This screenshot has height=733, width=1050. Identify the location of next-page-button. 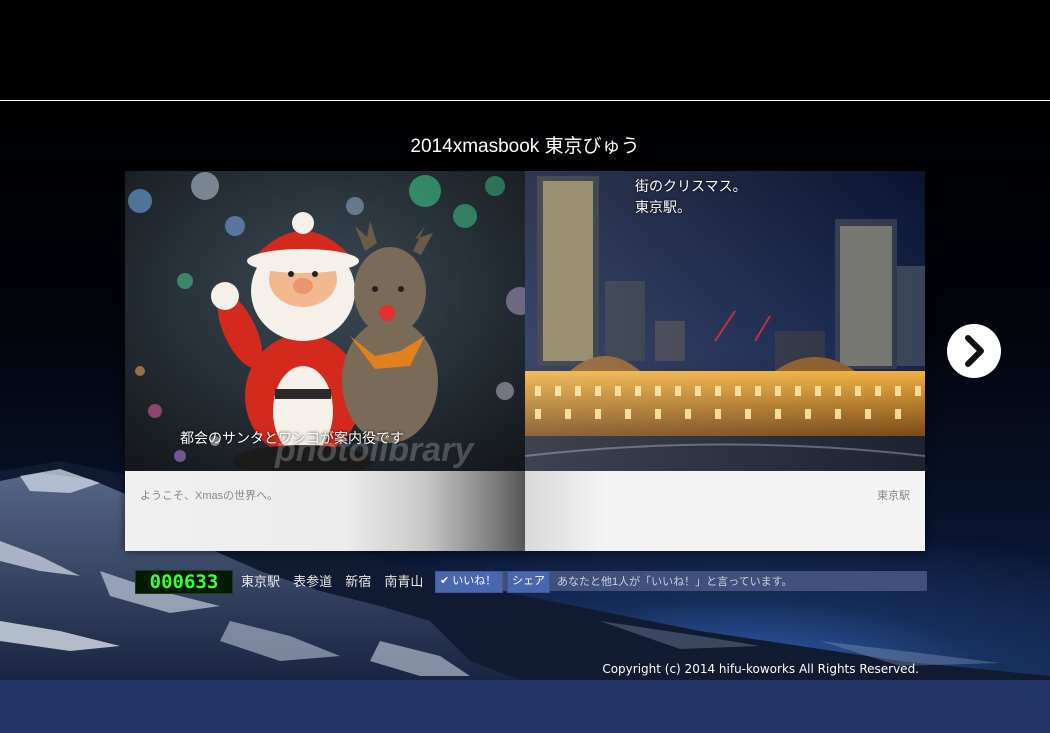
(974, 351).